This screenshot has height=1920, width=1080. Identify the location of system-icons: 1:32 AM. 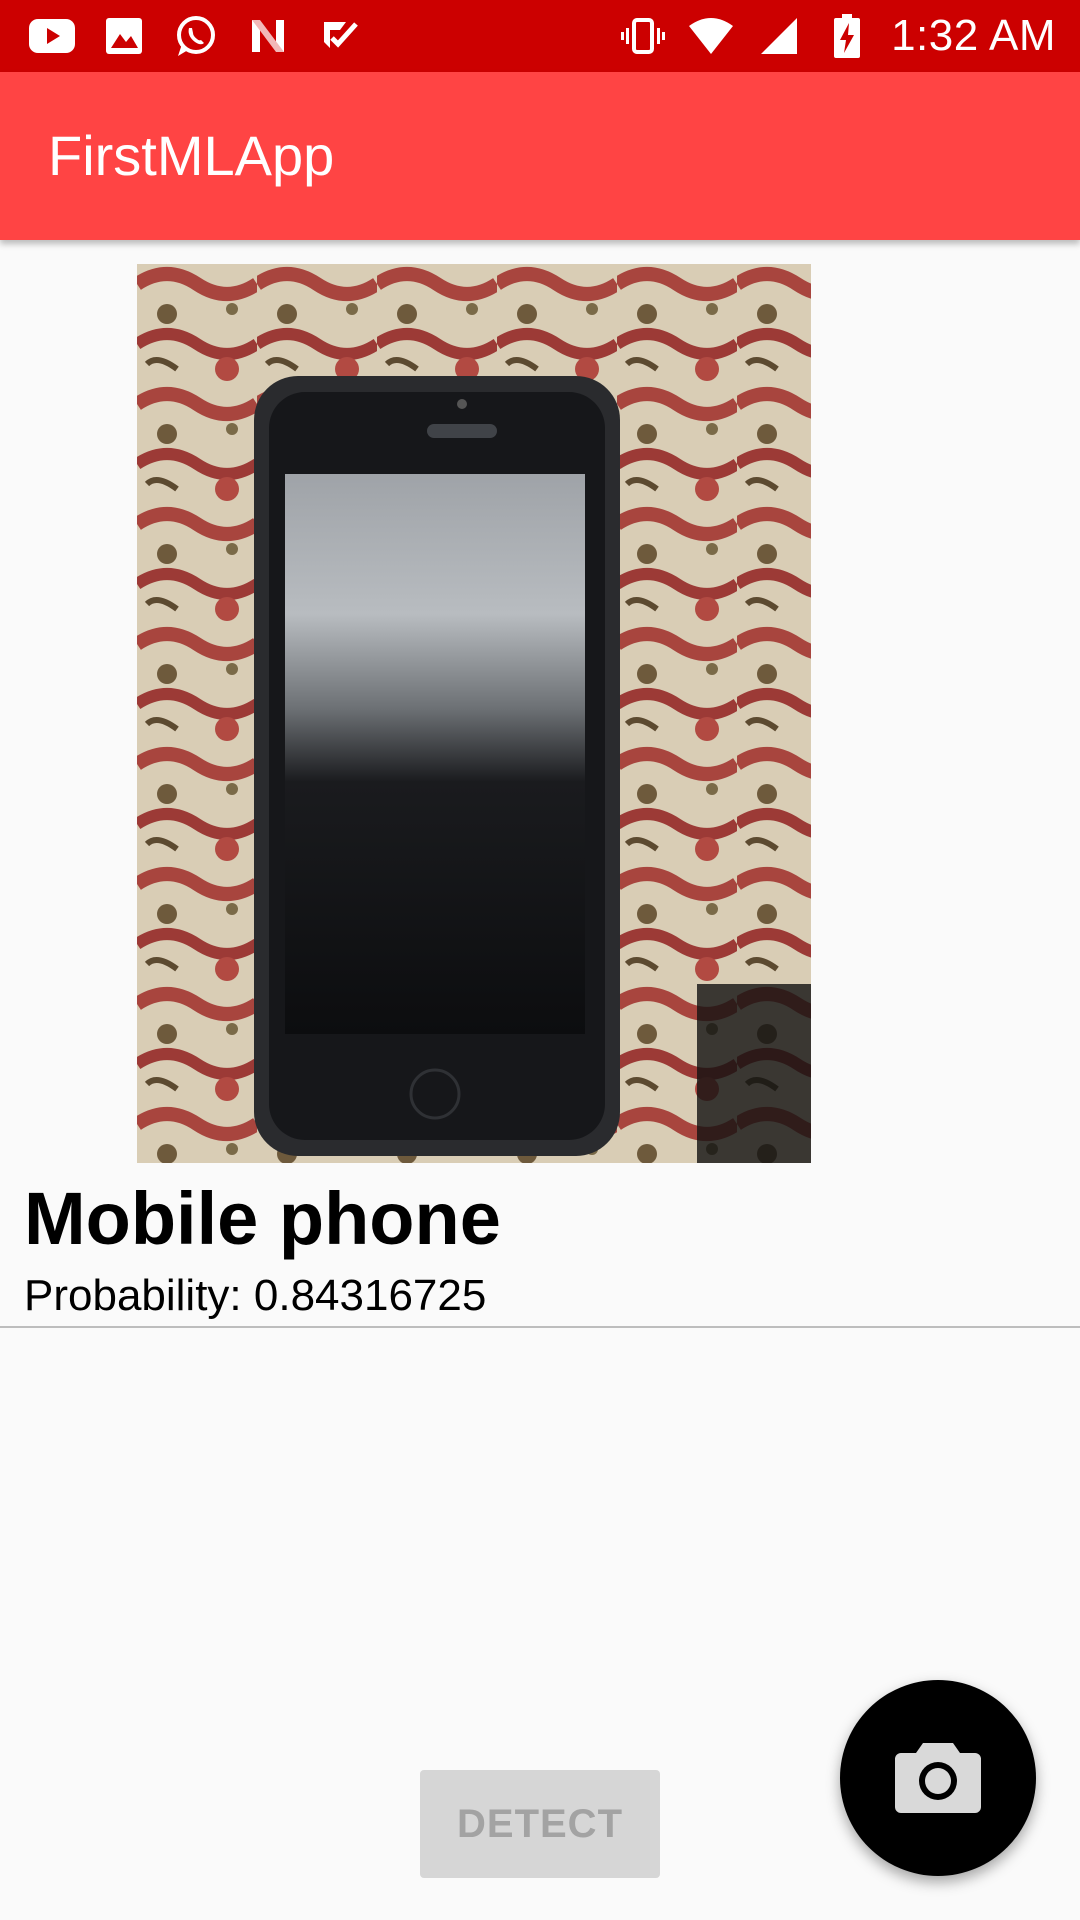
(837, 35).